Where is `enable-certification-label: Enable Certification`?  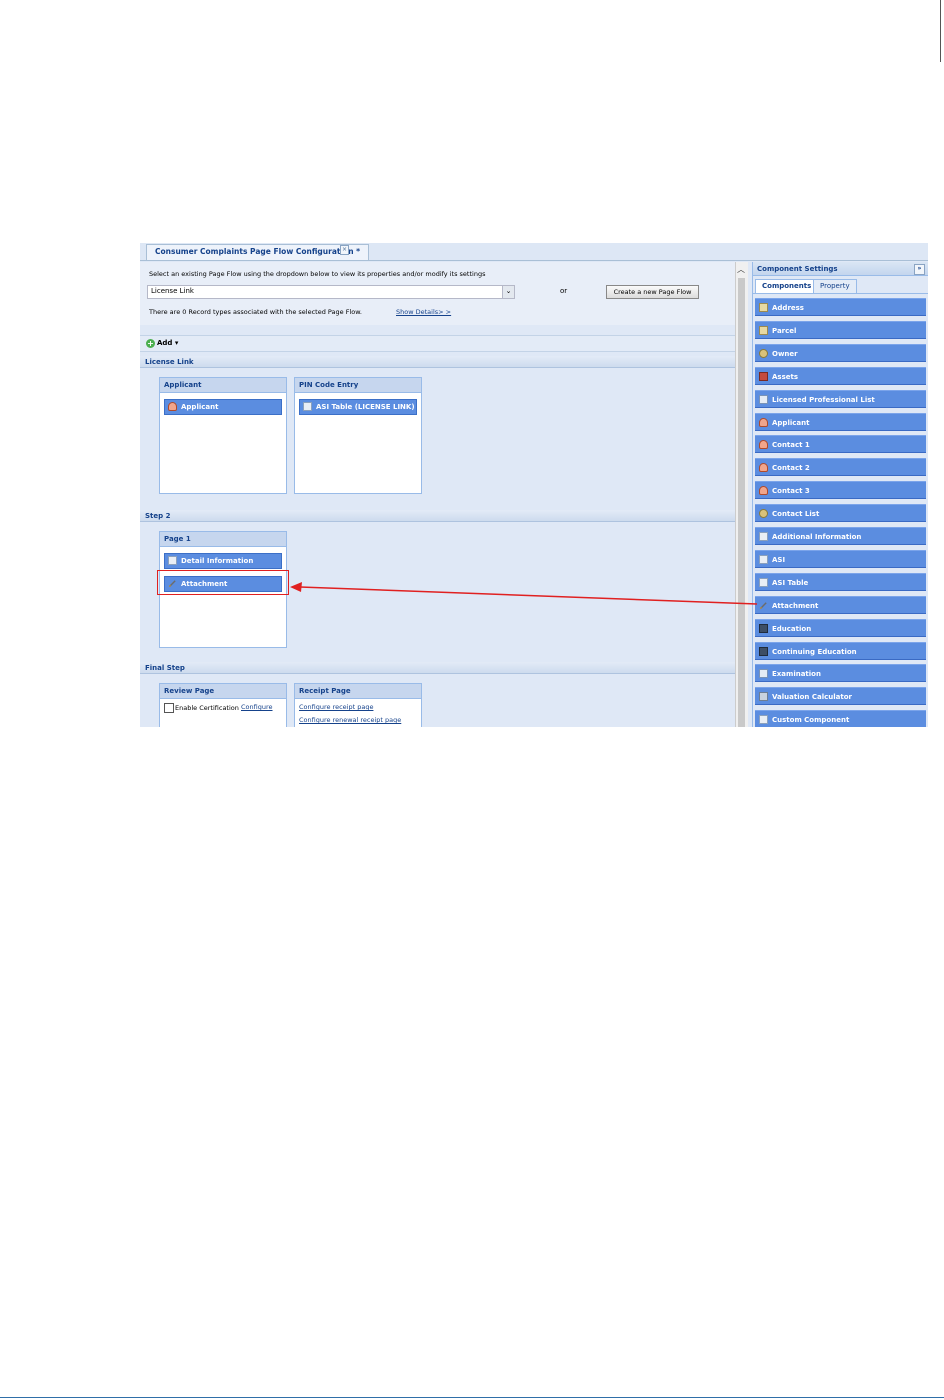
enable-certification-label: Enable Certification is located at coordinates (207, 708).